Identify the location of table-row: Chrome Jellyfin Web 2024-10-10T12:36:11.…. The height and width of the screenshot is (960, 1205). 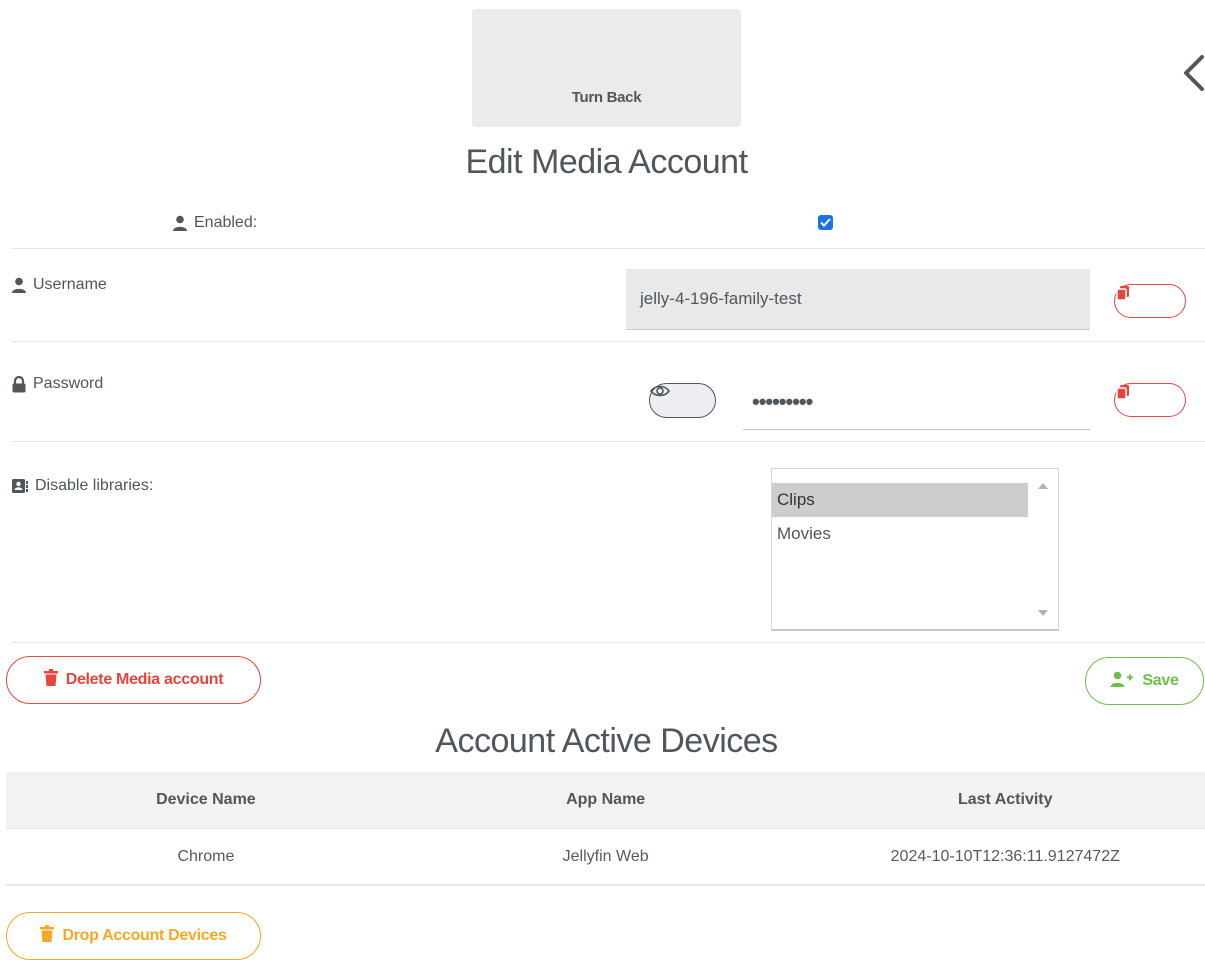
(605, 857).